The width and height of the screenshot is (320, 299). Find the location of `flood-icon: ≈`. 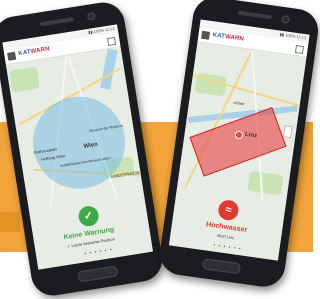

flood-icon: ≈ is located at coordinates (228, 210).